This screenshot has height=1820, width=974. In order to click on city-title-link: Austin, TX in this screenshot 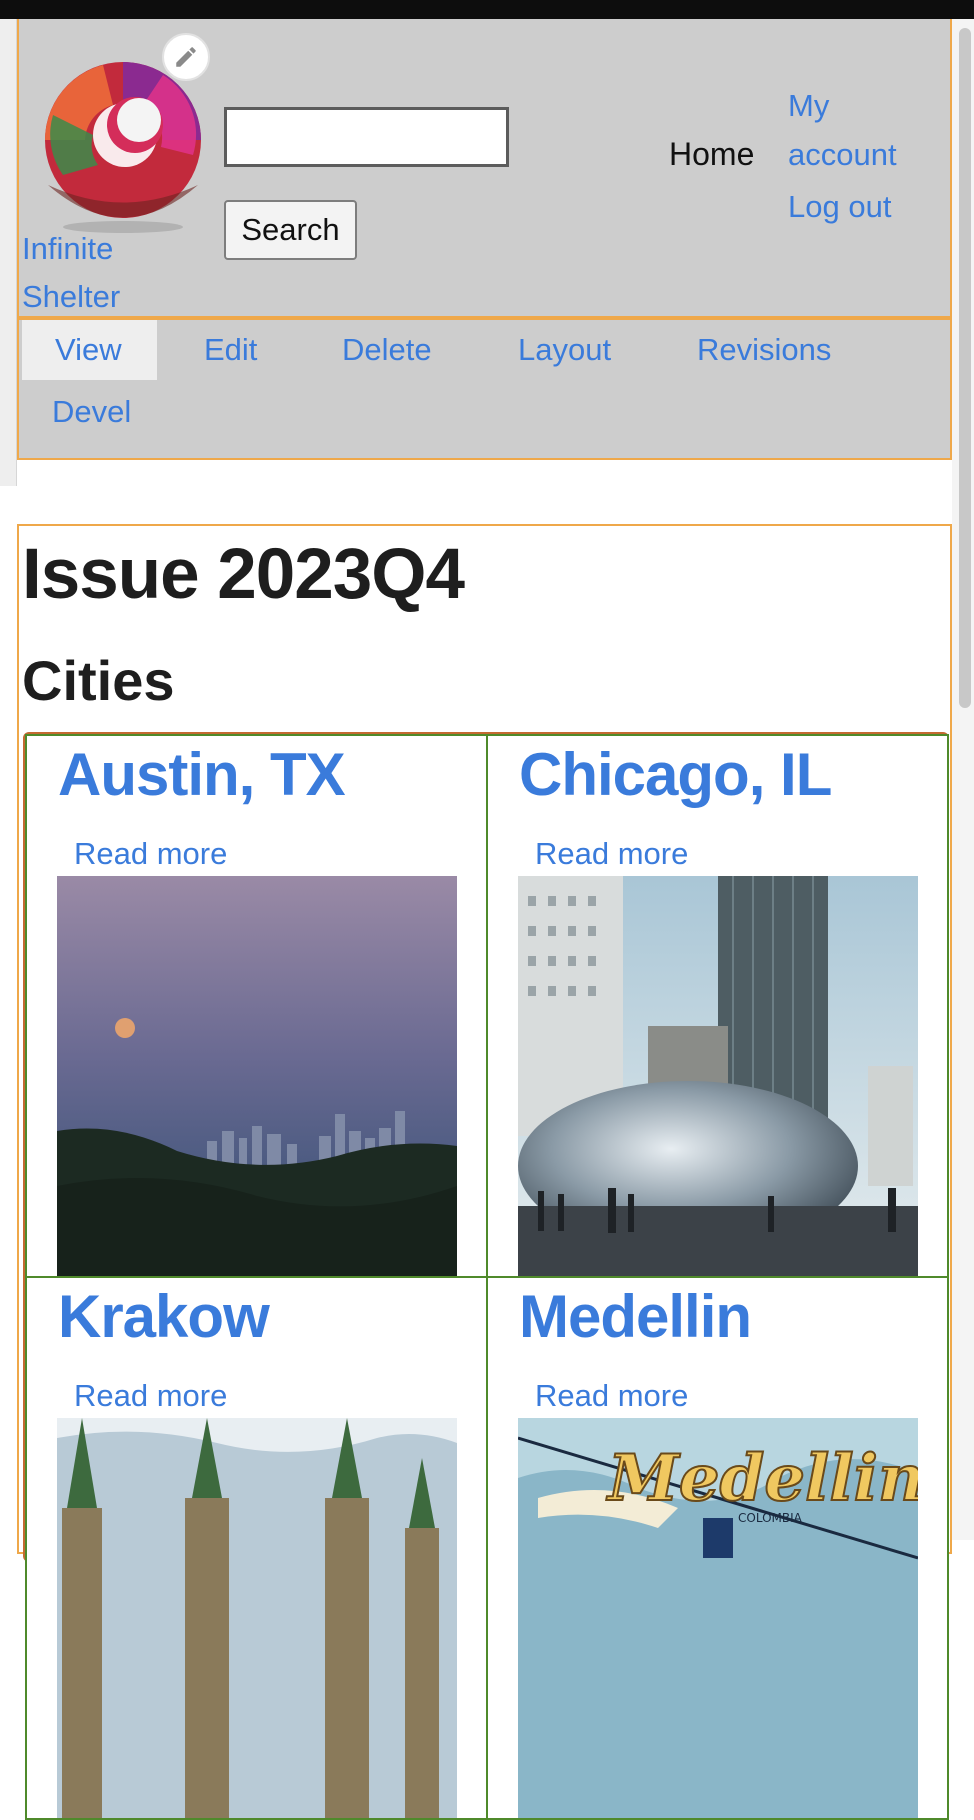, I will do `click(202, 774)`.